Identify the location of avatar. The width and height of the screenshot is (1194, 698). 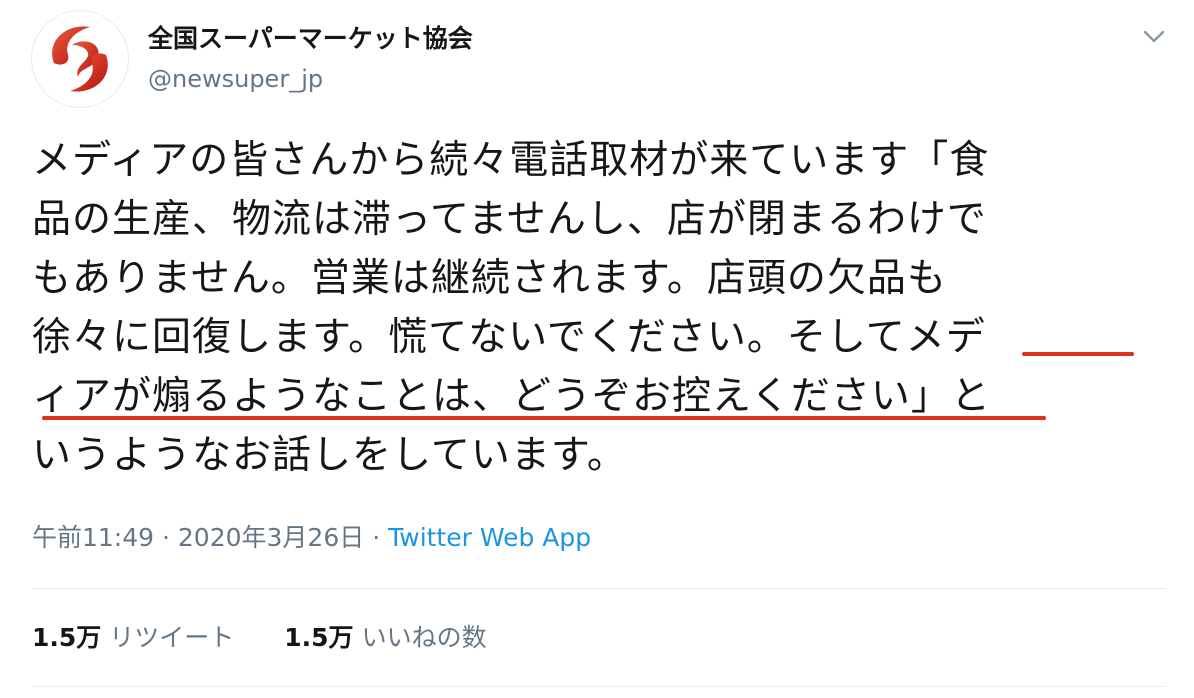
(80, 59).